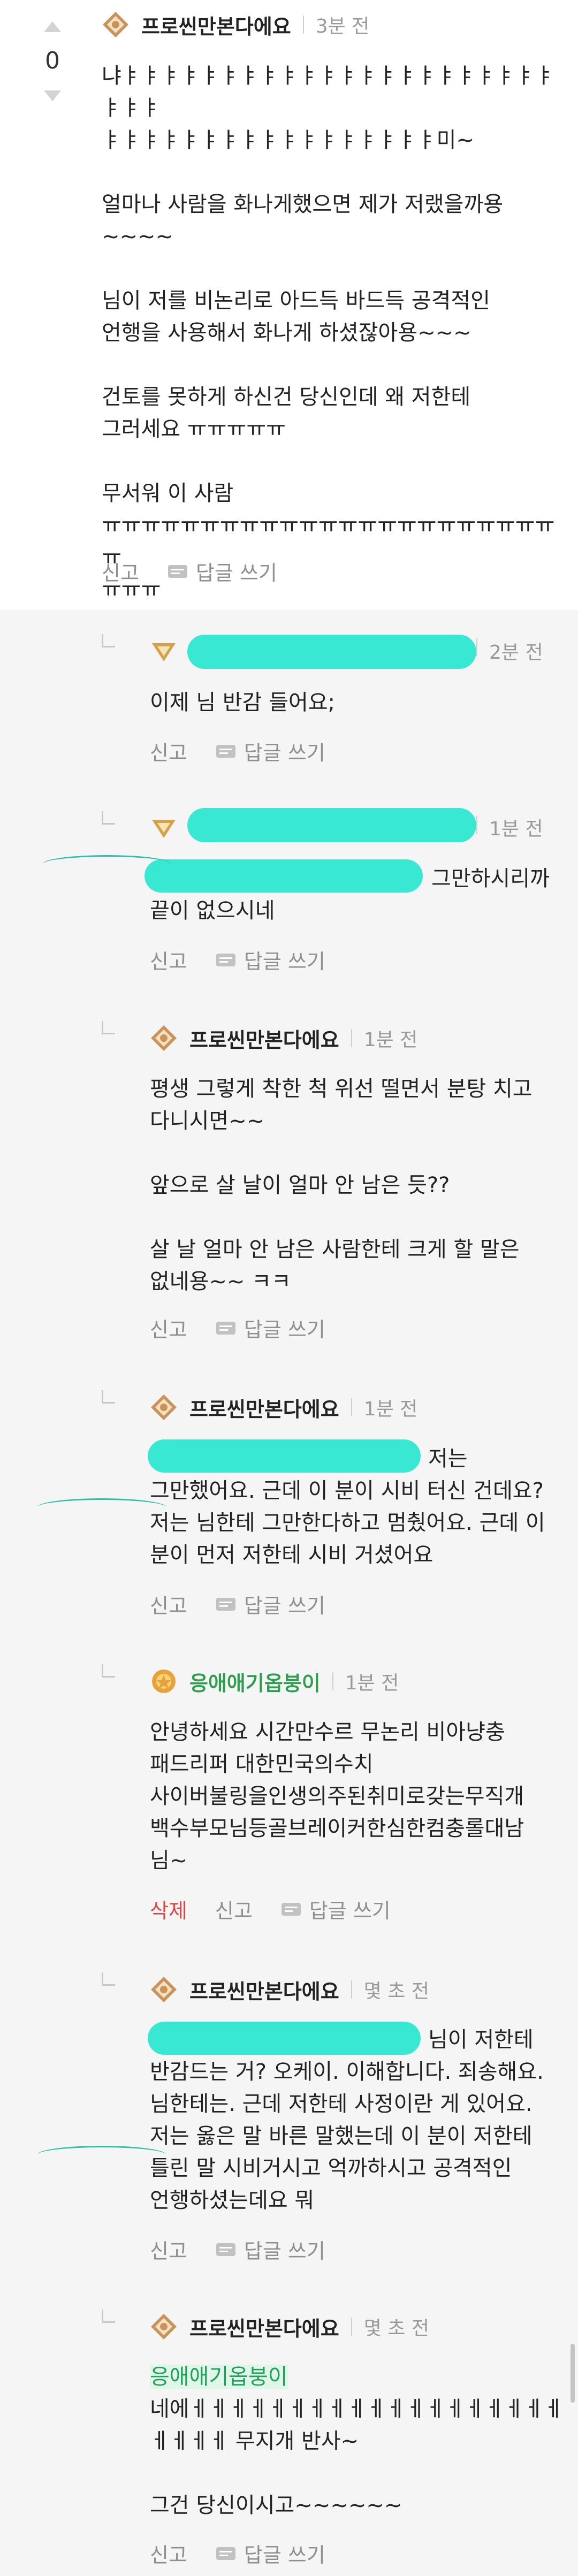 This screenshot has width=578, height=2576. Describe the element at coordinates (448, 1458) in the screenshot. I see `reply-body-line: 저는` at that location.